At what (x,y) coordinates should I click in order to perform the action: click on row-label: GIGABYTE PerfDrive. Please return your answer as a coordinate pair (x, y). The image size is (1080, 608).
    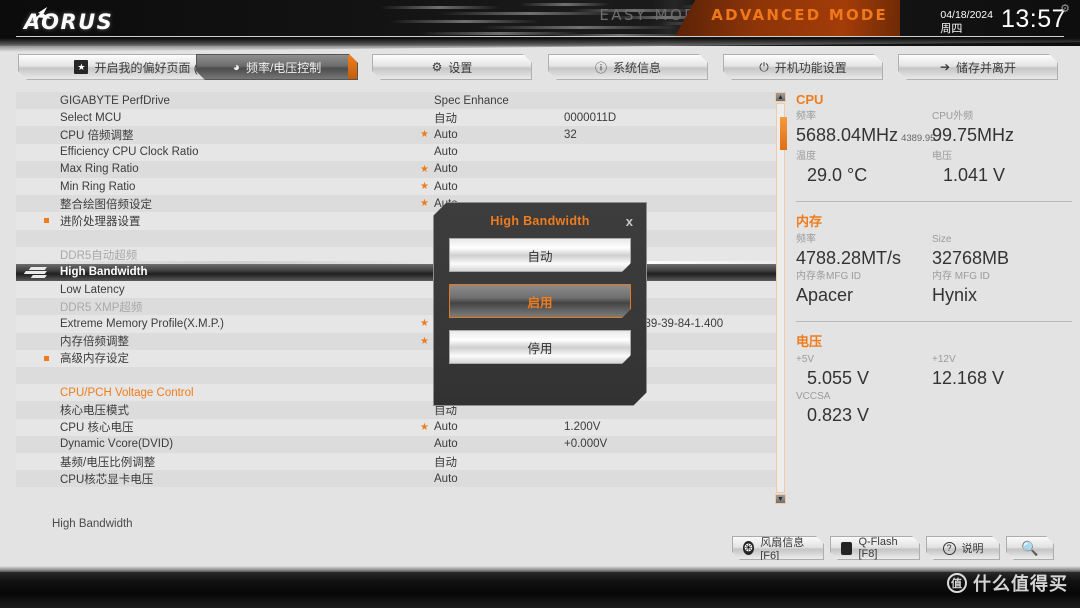
    Looking at the image, I should click on (115, 100).